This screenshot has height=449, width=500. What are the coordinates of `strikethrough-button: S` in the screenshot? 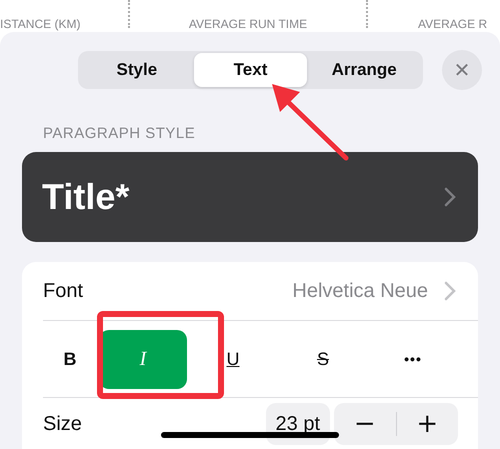 It's located at (323, 359).